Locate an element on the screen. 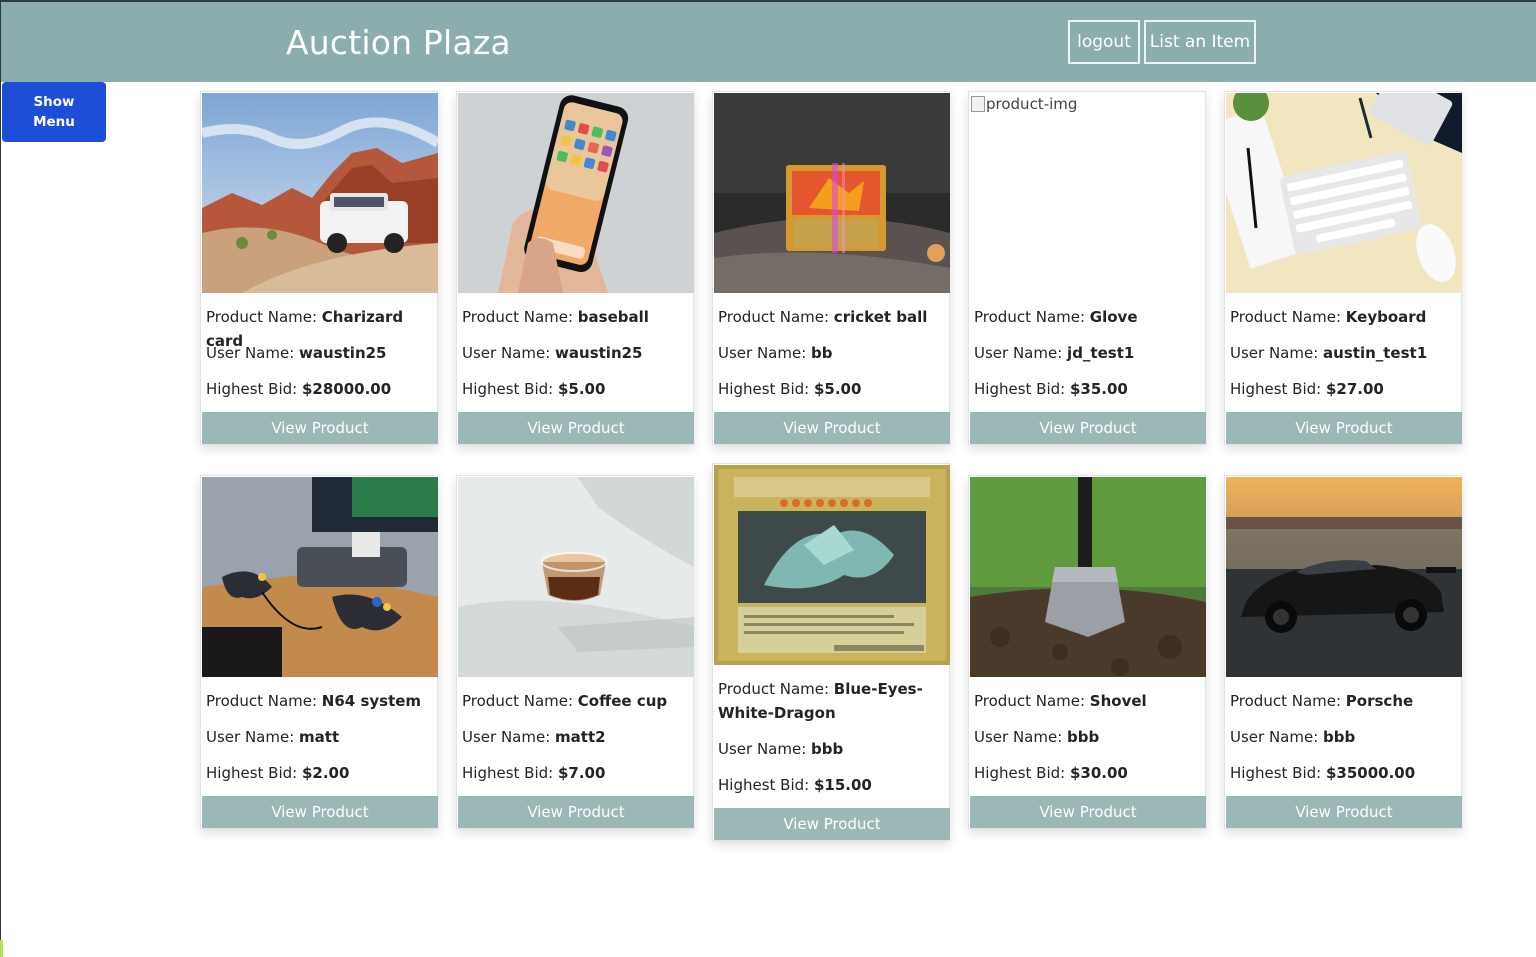 This screenshot has height=957, width=1536. user-name-field: User Name: austin_test1 is located at coordinates (1329, 353).